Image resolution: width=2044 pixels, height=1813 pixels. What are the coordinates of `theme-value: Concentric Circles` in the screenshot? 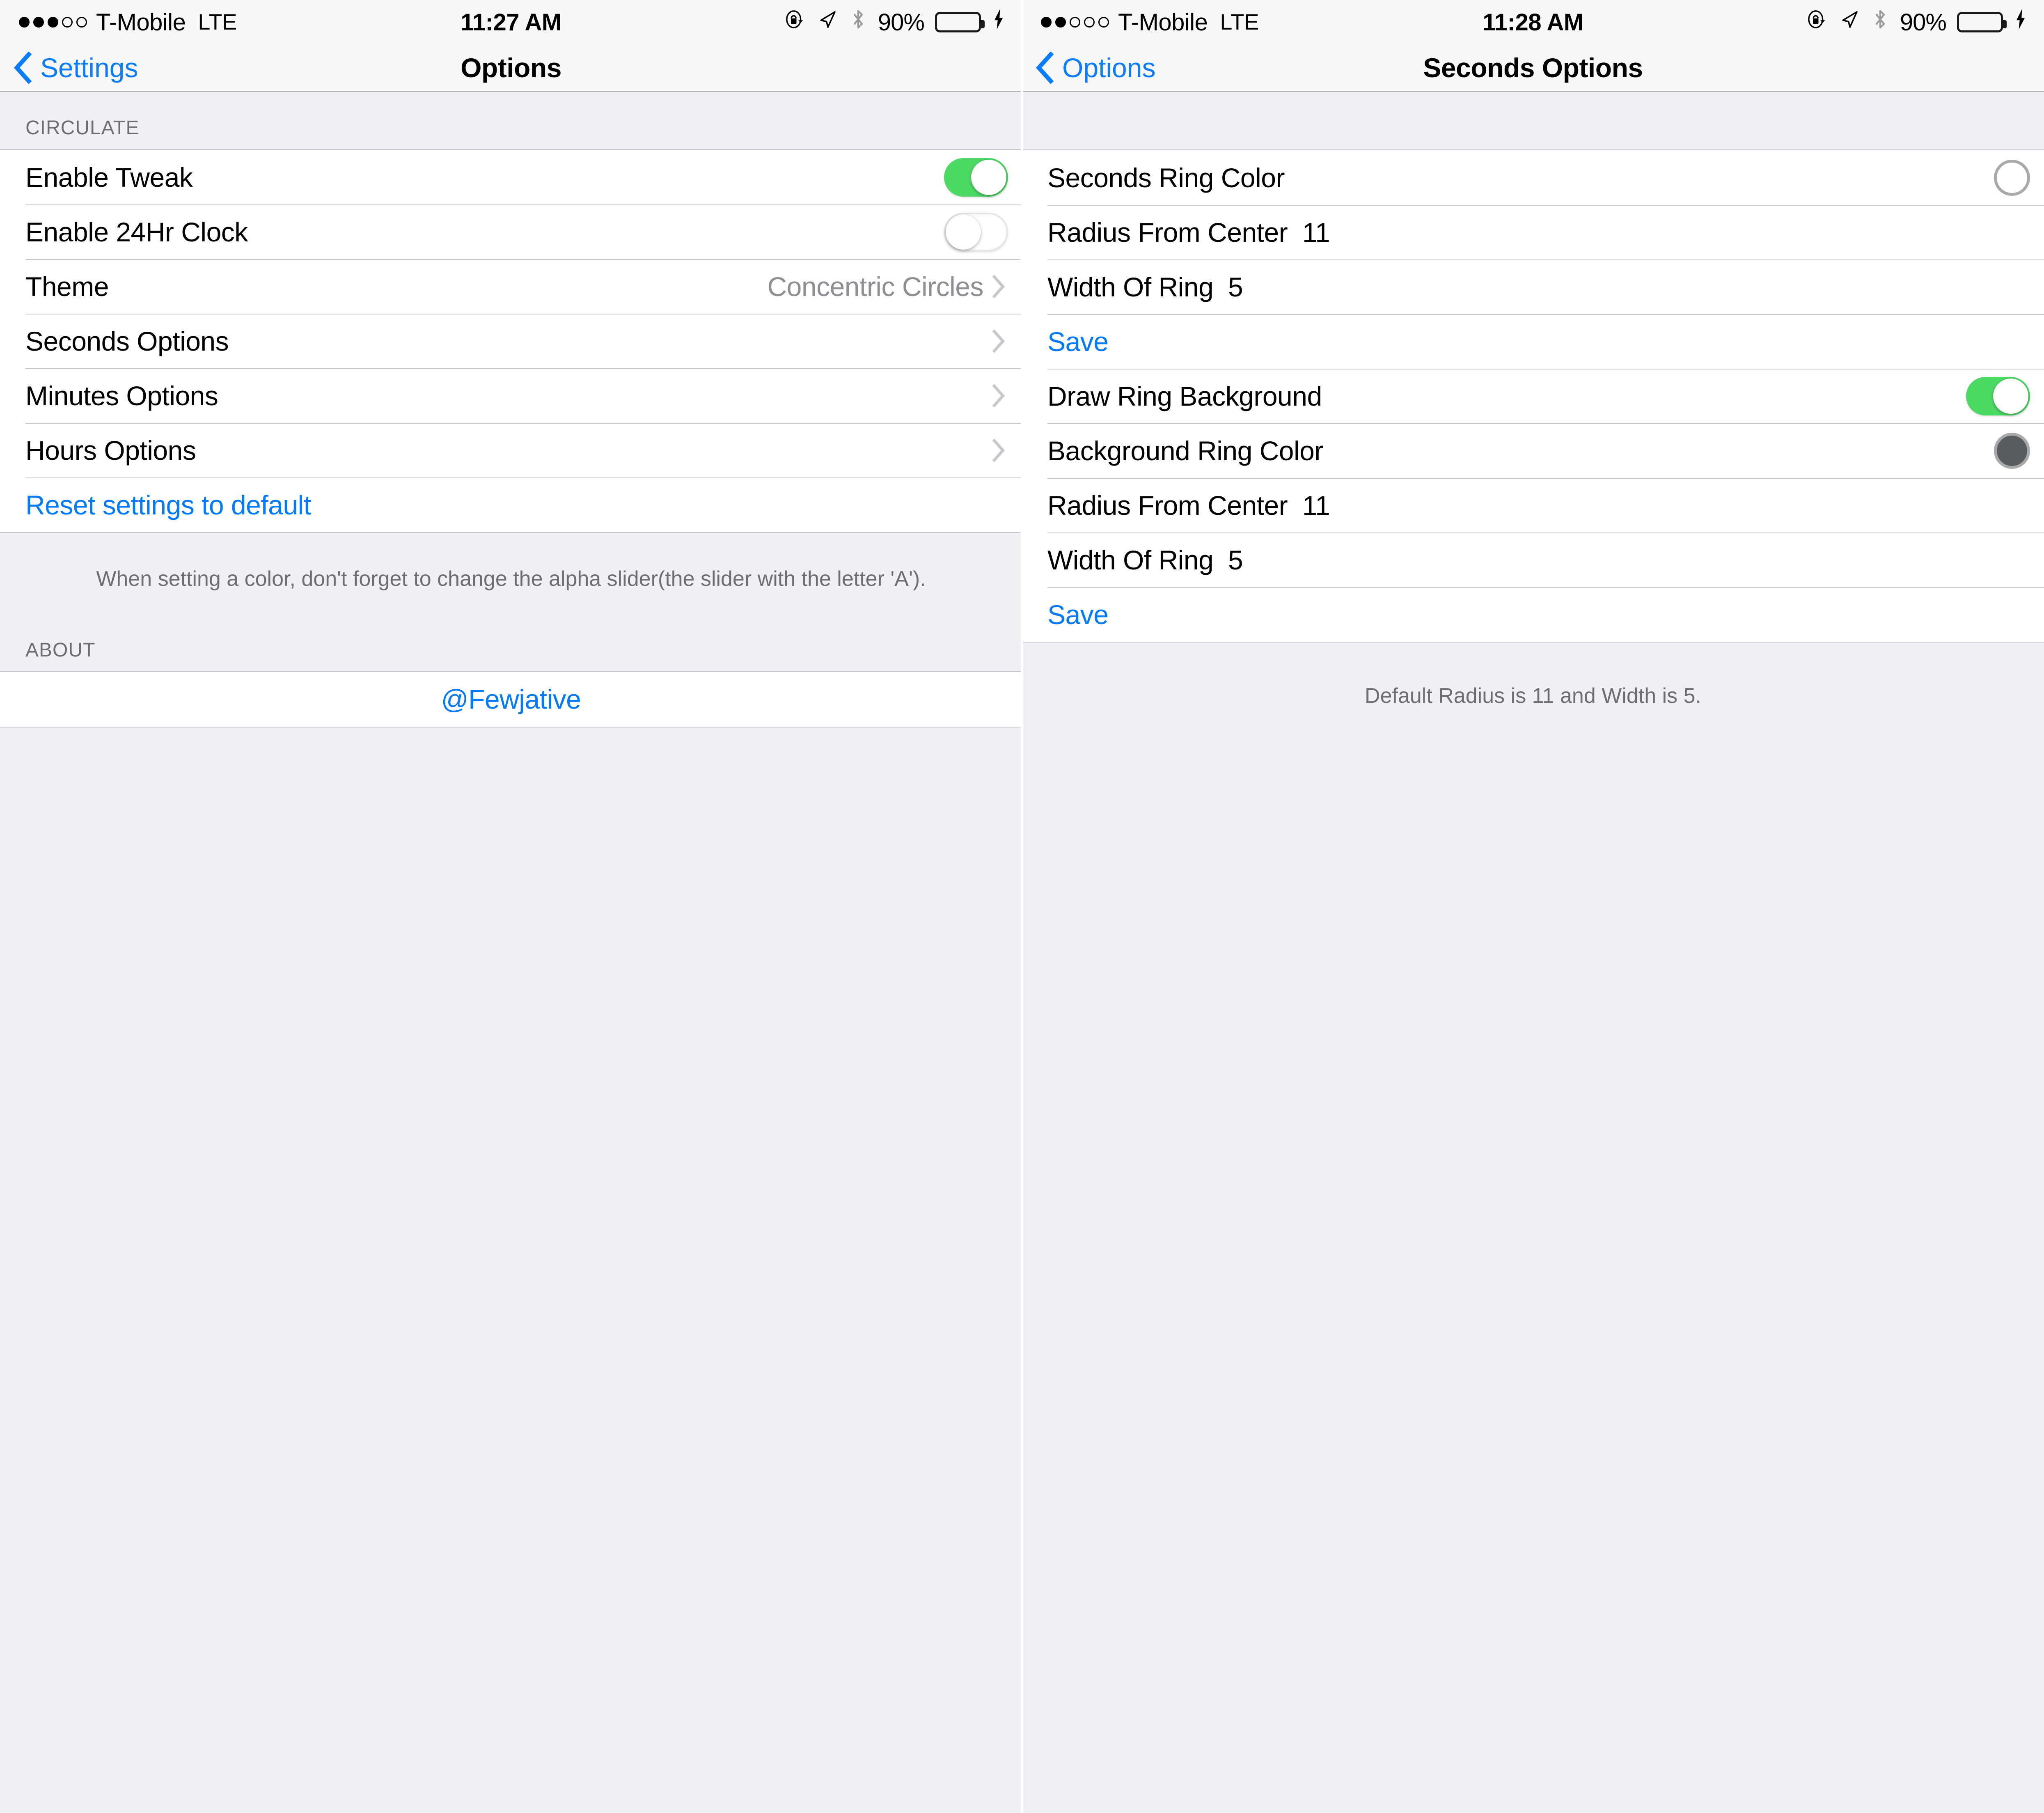 It's located at (875, 286).